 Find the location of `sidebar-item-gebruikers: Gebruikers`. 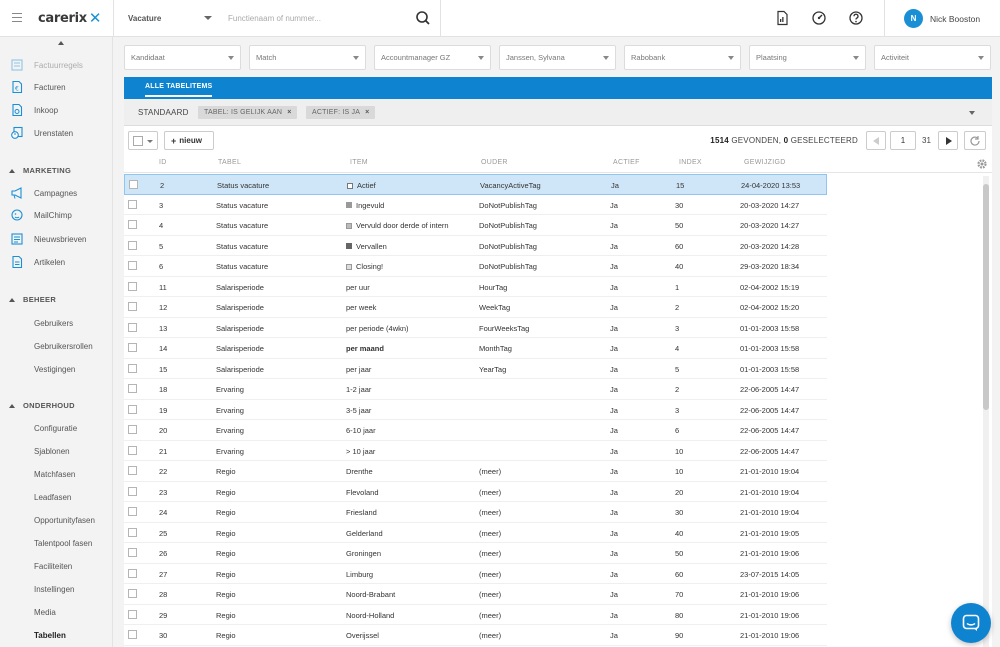

sidebar-item-gebruikers: Gebruikers is located at coordinates (56, 323).